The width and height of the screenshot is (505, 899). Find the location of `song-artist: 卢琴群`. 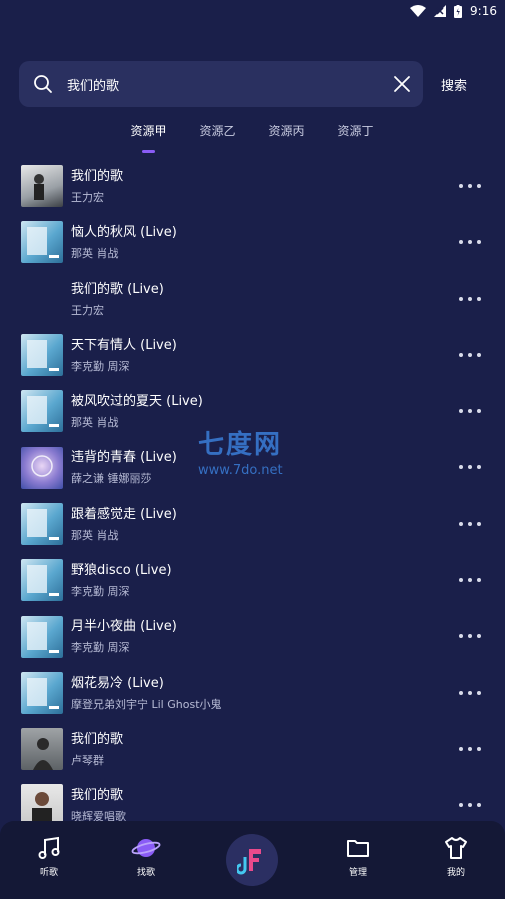

song-artist: 卢琴群 is located at coordinates (87, 760).